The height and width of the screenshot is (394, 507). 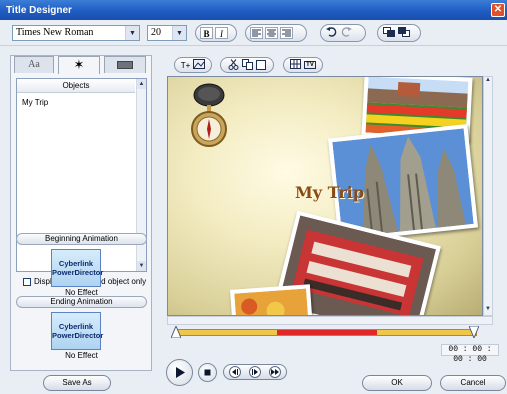 What do you see at coordinates (176, 332) in the screenshot?
I see `start-marker-icon` at bounding box center [176, 332].